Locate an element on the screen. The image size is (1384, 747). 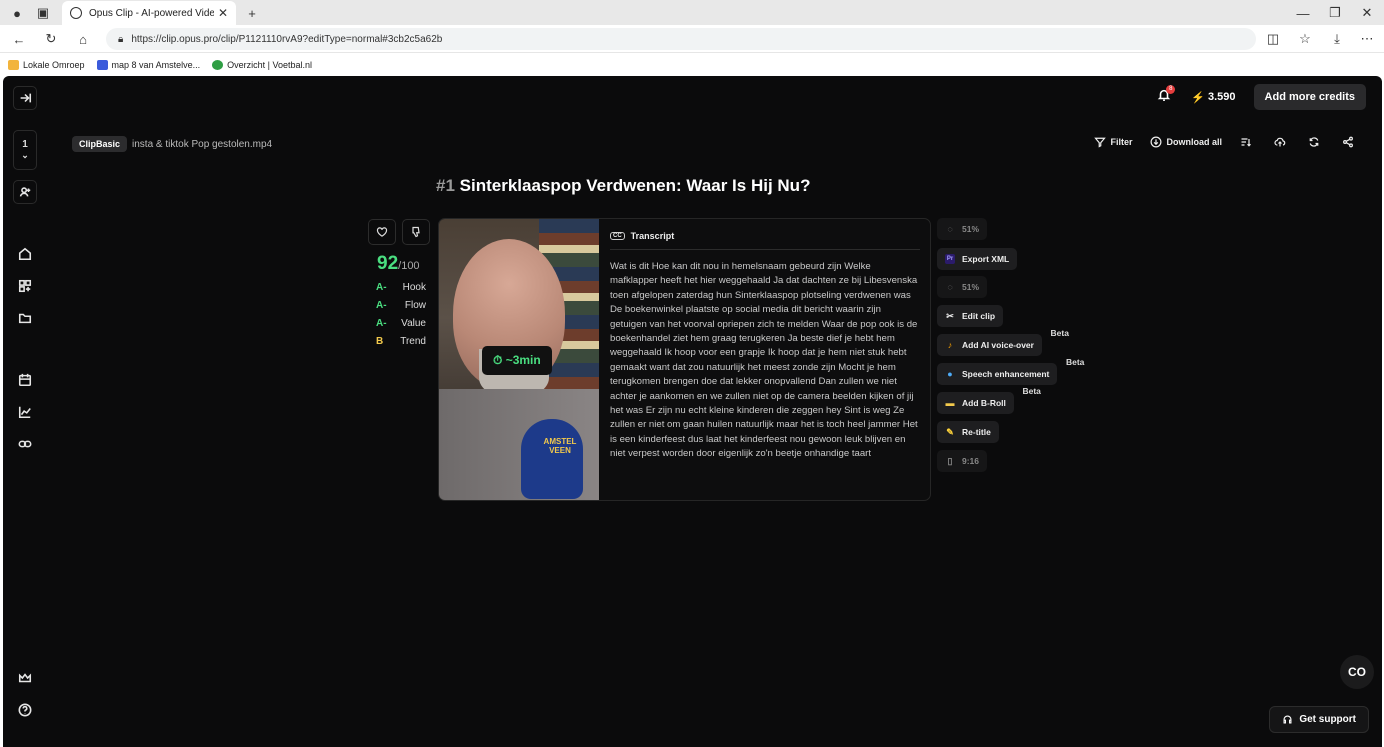
notifications-button: 8 is located at coordinates (1166, 95).